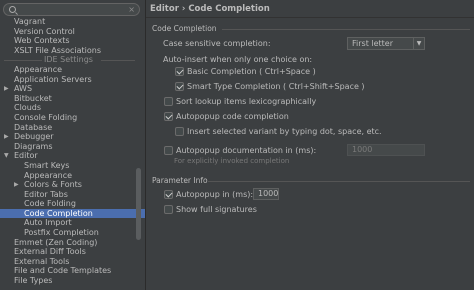 This screenshot has width=474, height=290. What do you see at coordinates (168, 101) in the screenshot?
I see `sort-lexicographically-checkbox` at bounding box center [168, 101].